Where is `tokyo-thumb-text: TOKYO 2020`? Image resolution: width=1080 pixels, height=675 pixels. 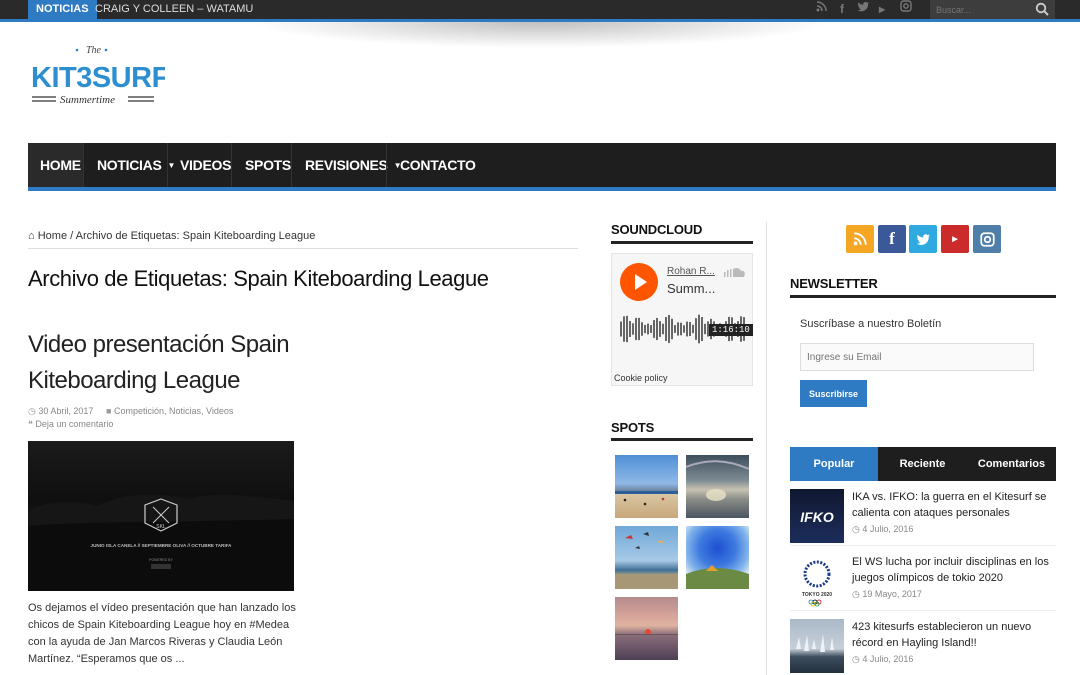 tokyo-thumb-text: TOKYO 2020 is located at coordinates (817, 595).